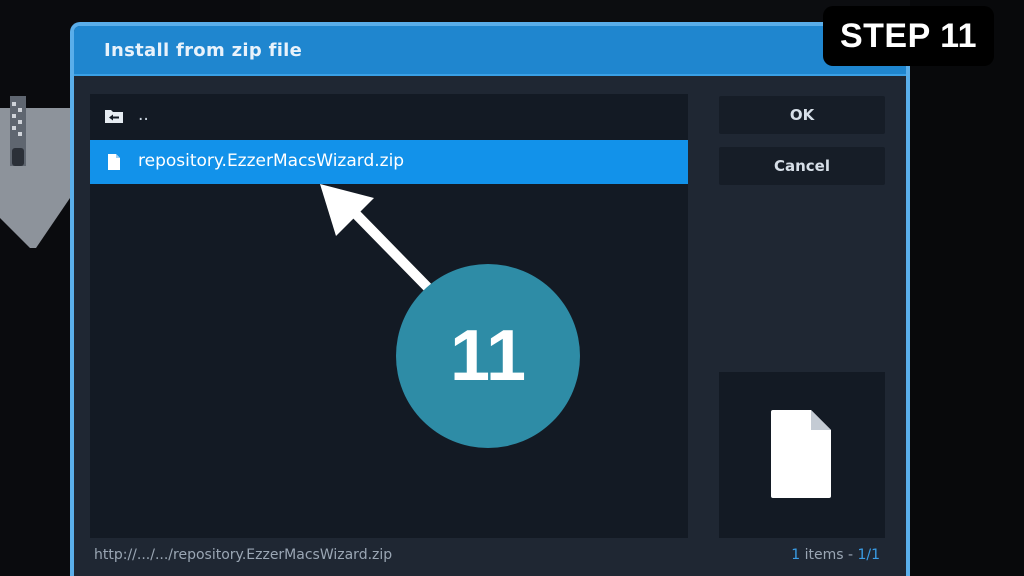  I want to click on zip-art-background, so click(35, 172).